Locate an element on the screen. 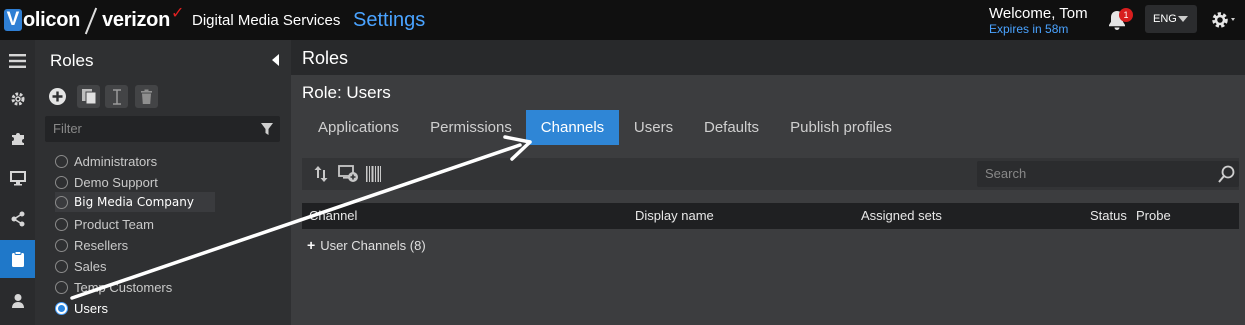  role-item-temp-customers: Temp Customers is located at coordinates (113, 287).